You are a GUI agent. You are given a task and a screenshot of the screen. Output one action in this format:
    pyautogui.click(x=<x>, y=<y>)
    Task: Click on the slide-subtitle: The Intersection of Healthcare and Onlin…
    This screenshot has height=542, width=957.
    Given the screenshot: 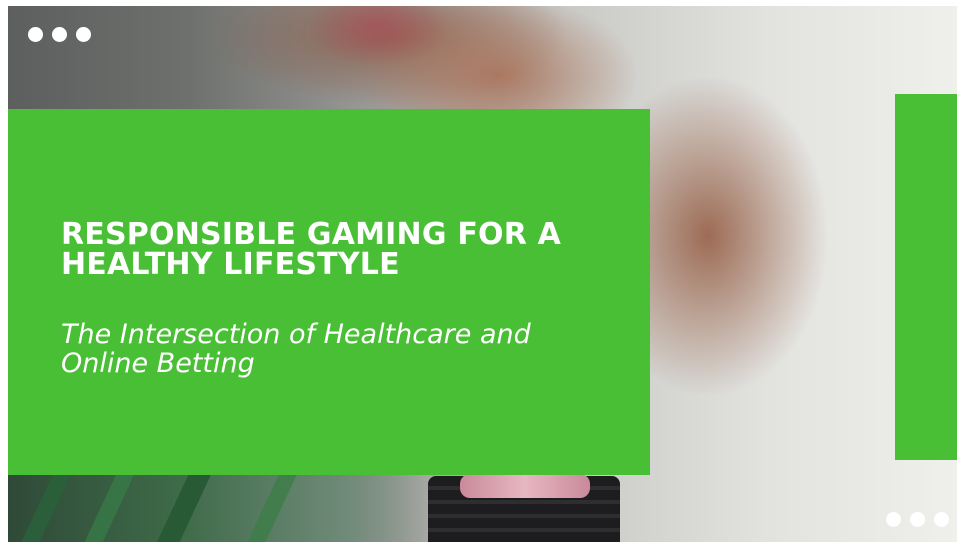 What is the action you would take?
    pyautogui.click(x=296, y=349)
    